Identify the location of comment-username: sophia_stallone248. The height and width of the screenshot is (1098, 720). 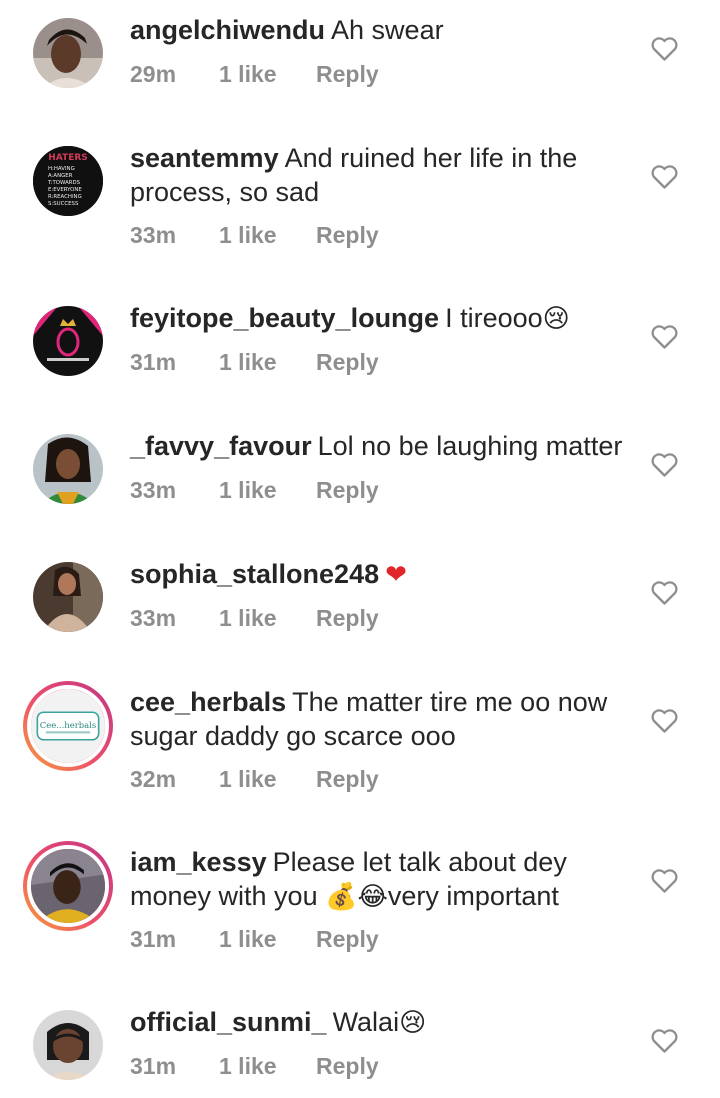
(254, 574).